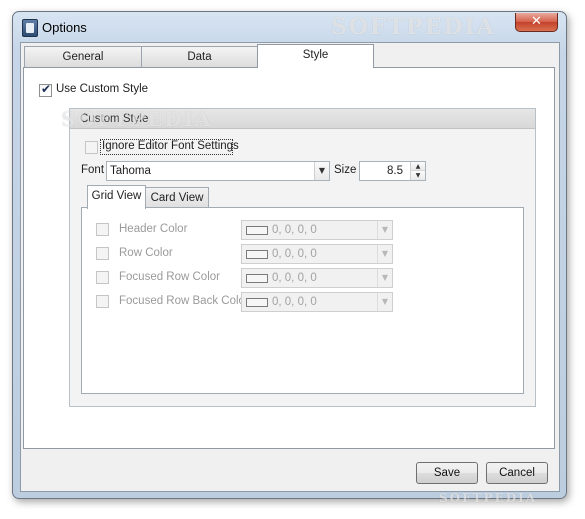  Describe the element at coordinates (184, 301) in the screenshot. I see `focused-row-back-color-label: Focused Row Back Color` at that location.